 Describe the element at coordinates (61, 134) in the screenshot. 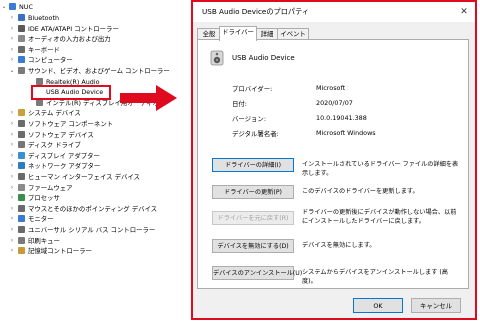

I see `tree-item-label: ソフトウェア デバイス` at that location.